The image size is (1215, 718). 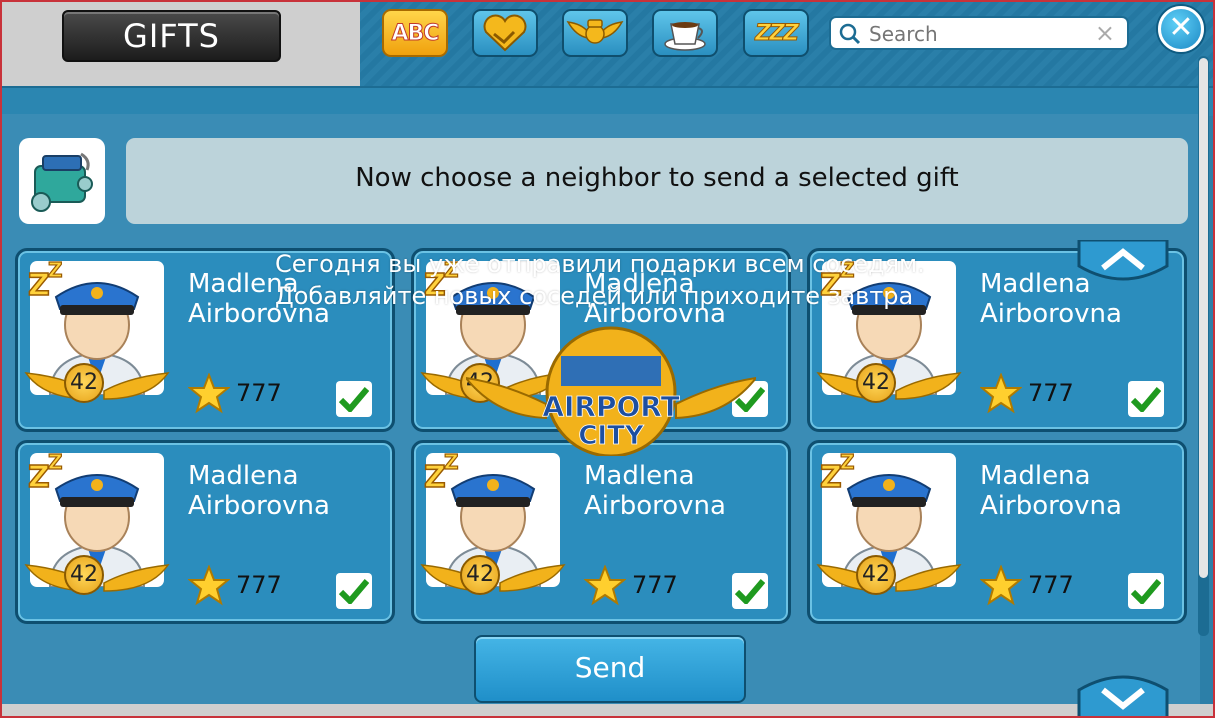 I want to click on engine-part-icon, so click(x=62, y=182).